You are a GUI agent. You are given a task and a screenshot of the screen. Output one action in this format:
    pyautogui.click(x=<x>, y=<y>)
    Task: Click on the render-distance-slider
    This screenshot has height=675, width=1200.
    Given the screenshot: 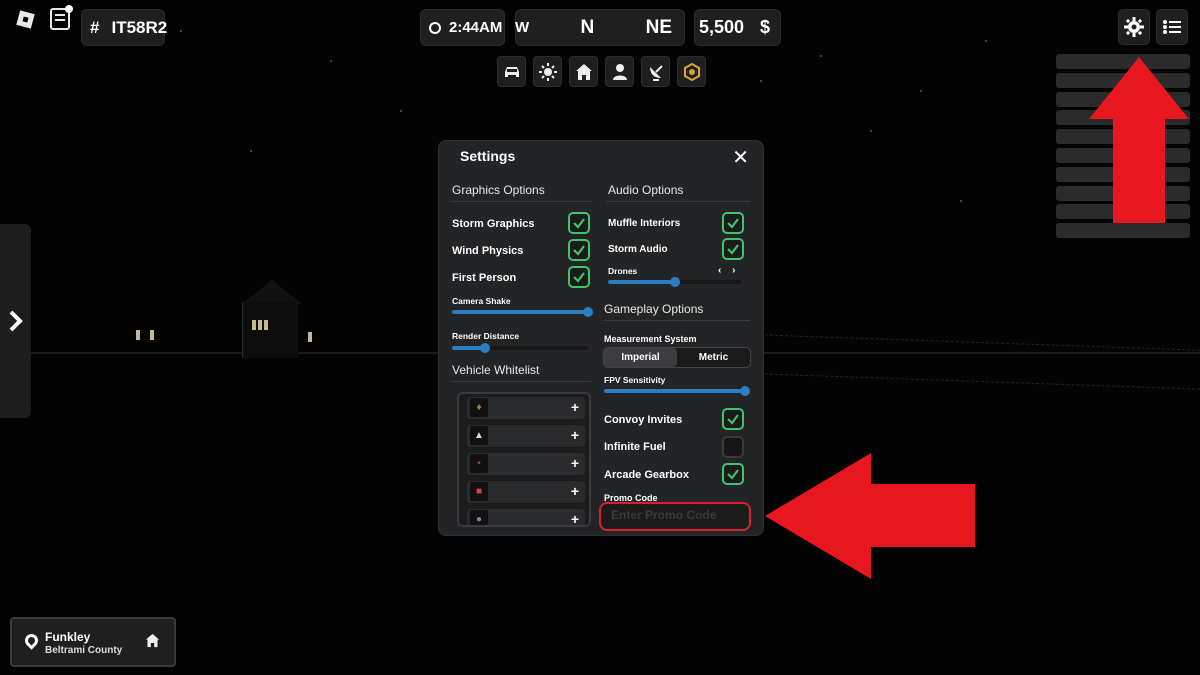 What is the action you would take?
    pyautogui.click(x=520, y=348)
    